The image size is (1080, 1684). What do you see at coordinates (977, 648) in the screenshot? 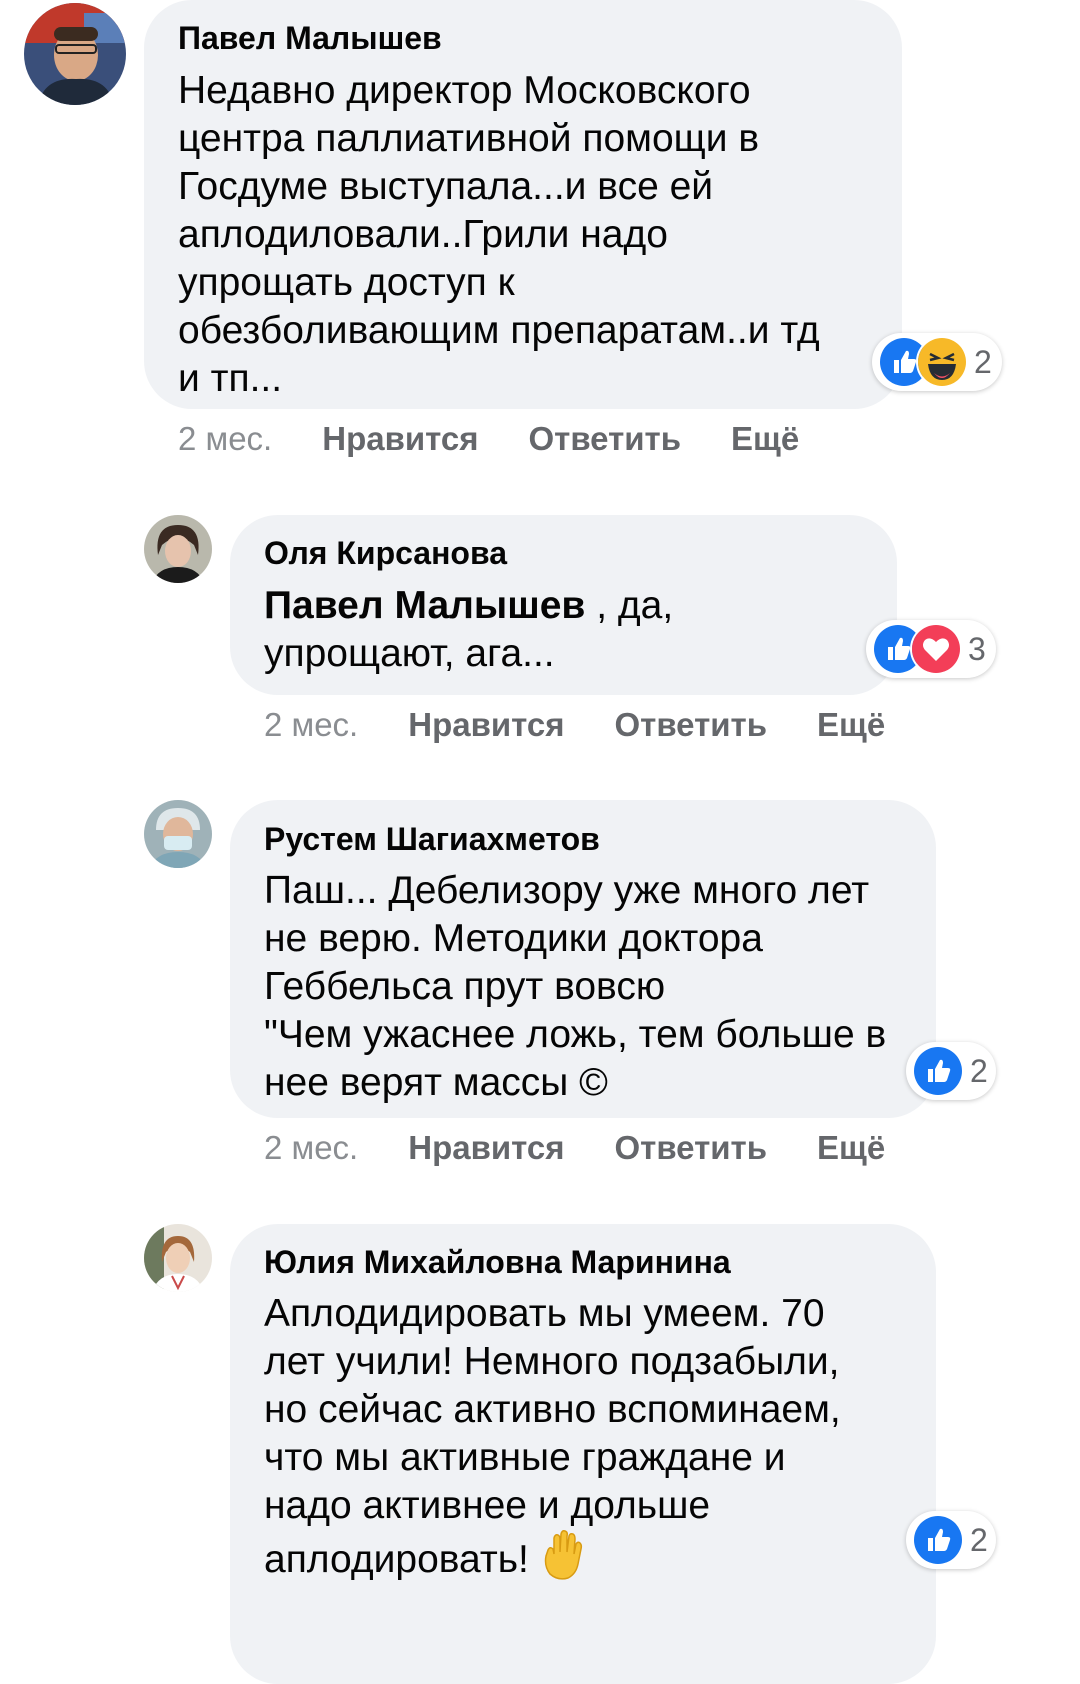
I see `reaction-count: 3` at bounding box center [977, 648].